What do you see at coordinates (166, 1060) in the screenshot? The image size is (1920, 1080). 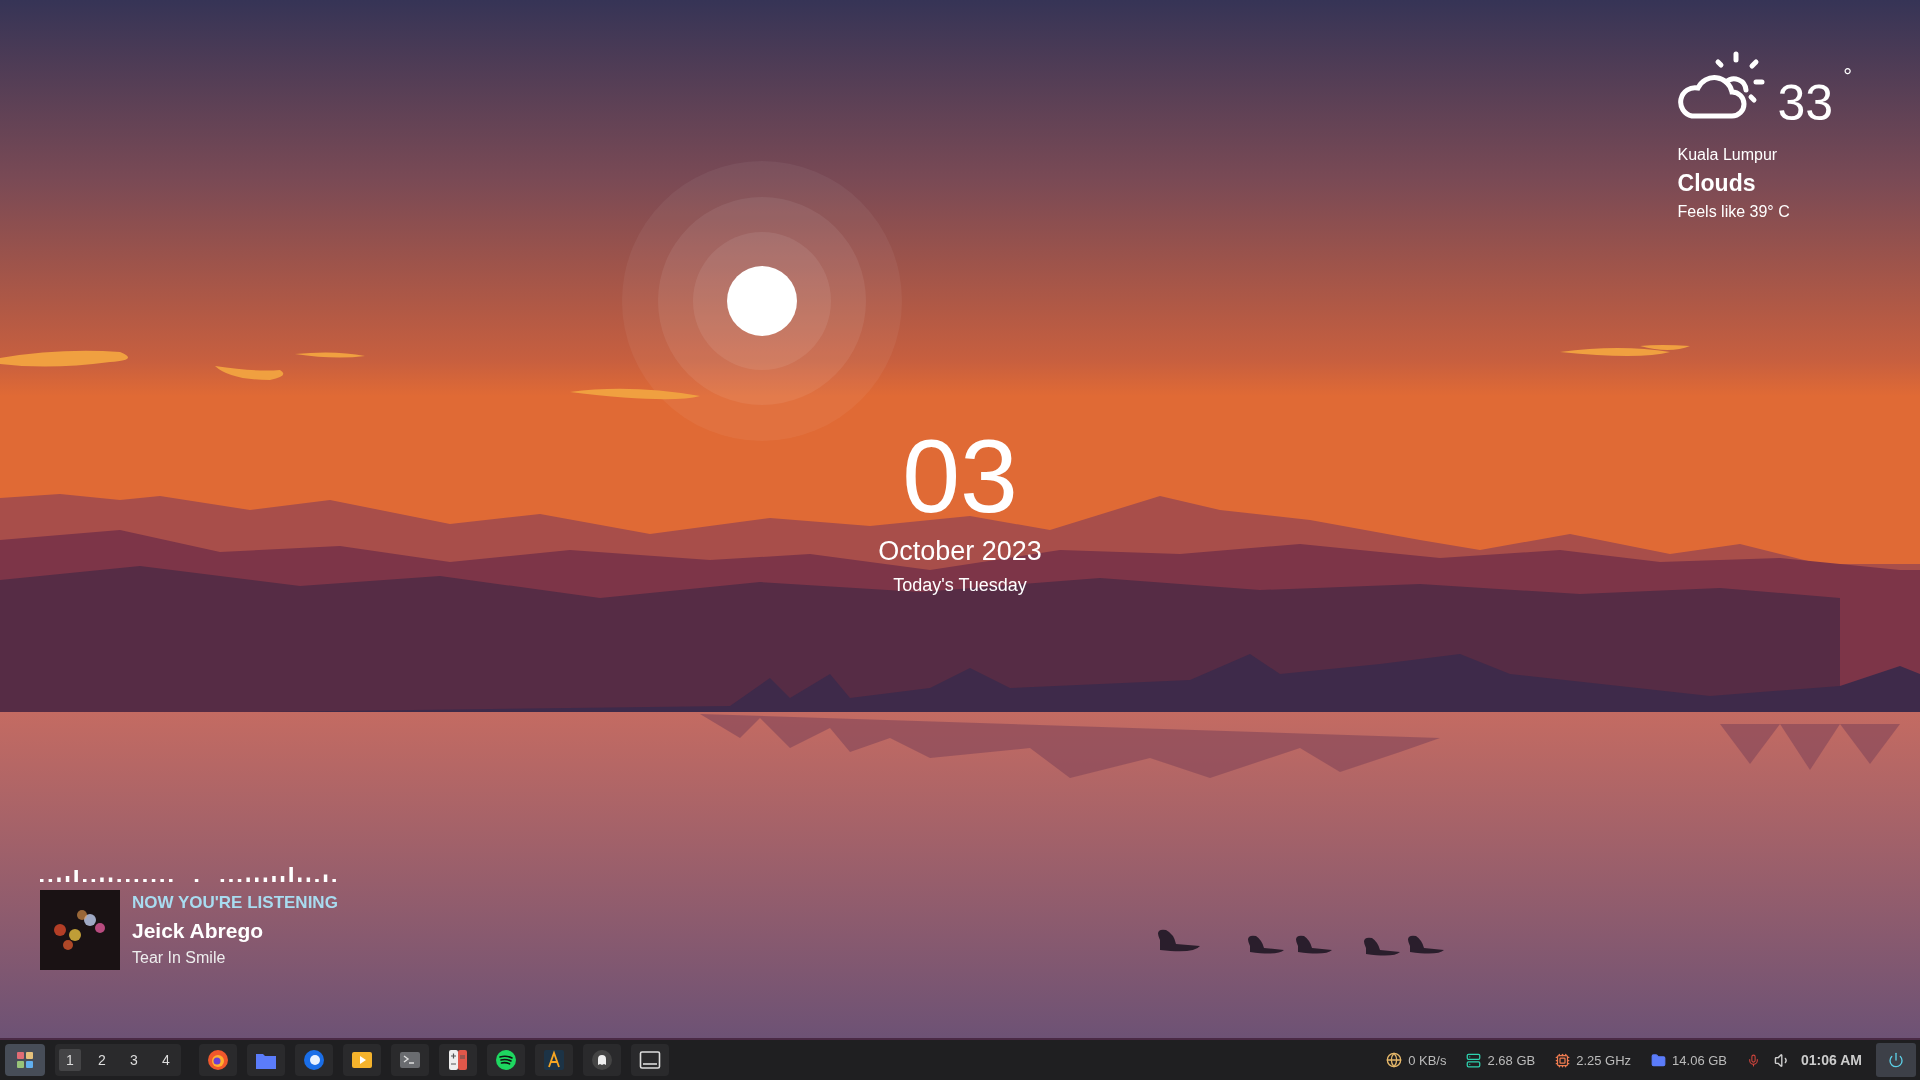 I see `workspace-button: 4` at bounding box center [166, 1060].